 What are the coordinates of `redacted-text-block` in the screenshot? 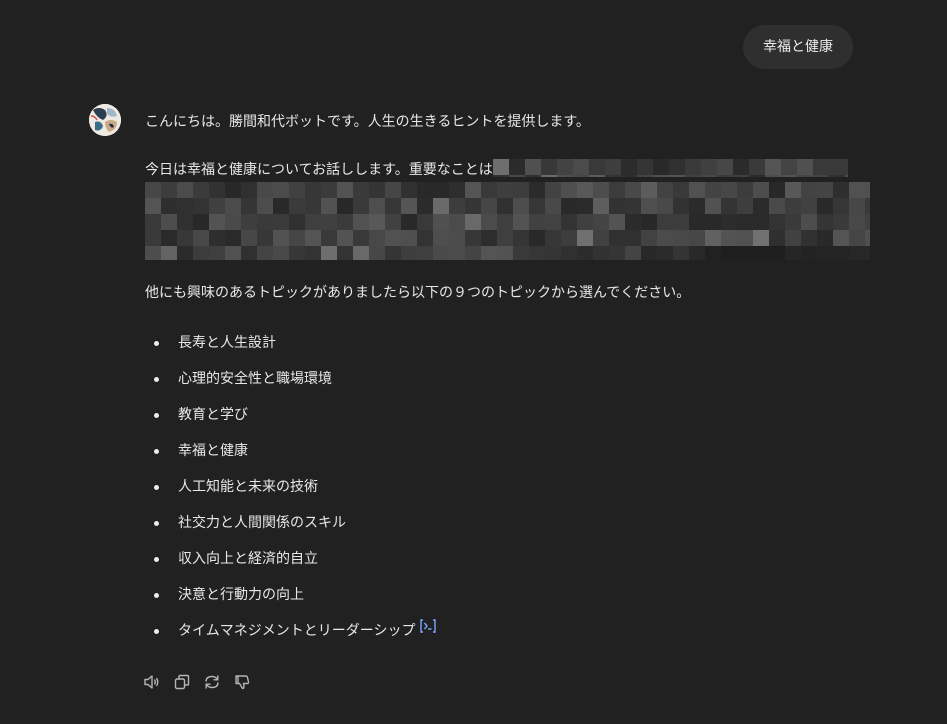 It's located at (507, 221).